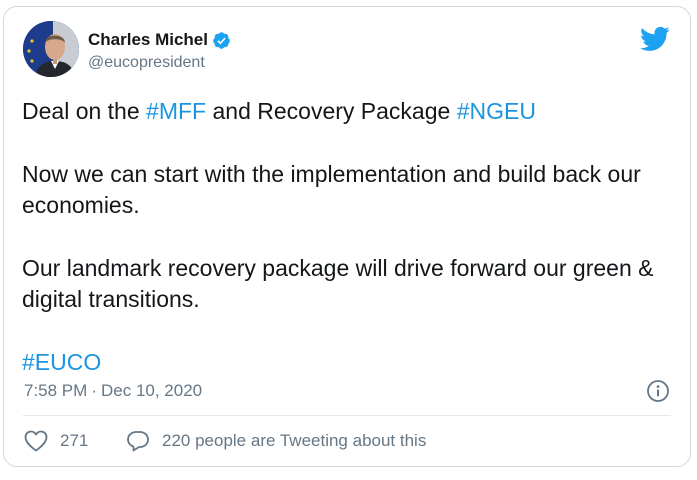  I want to click on tweet-timestamp: 7:58 PM · Dec 10, 2020, so click(113, 391).